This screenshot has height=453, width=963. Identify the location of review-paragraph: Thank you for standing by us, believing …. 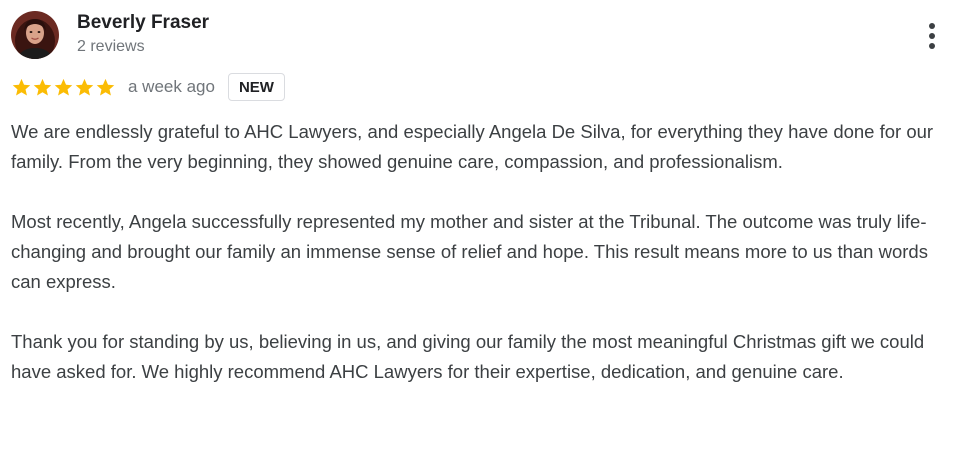
(468, 356).